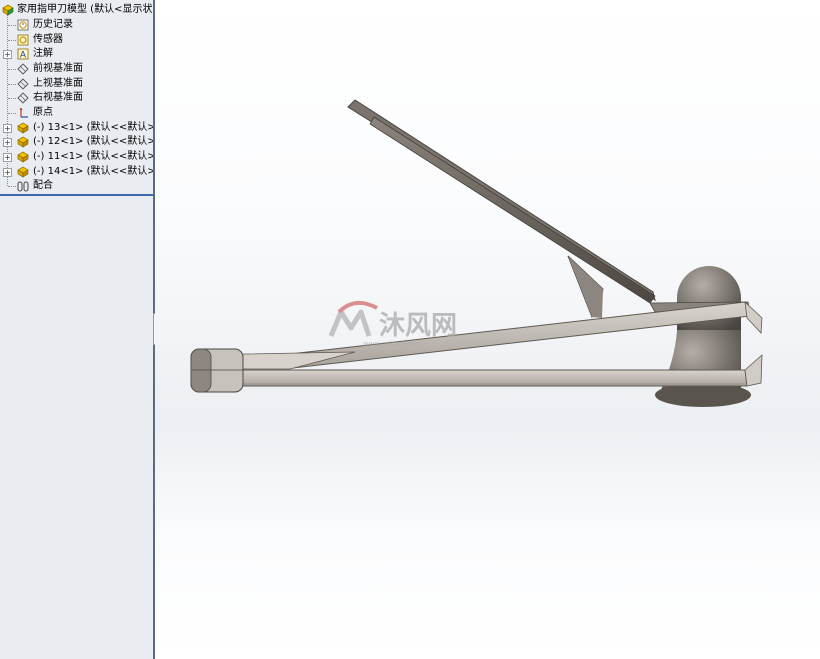 The image size is (820, 659). I want to click on watermark-logo, so click(353, 318).